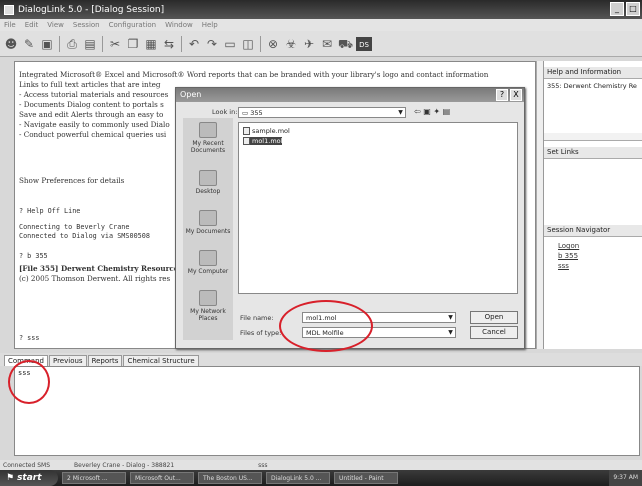 The image size is (642, 486). Describe the element at coordinates (105, 360) in the screenshot. I see `tab-reports: Reports` at that location.